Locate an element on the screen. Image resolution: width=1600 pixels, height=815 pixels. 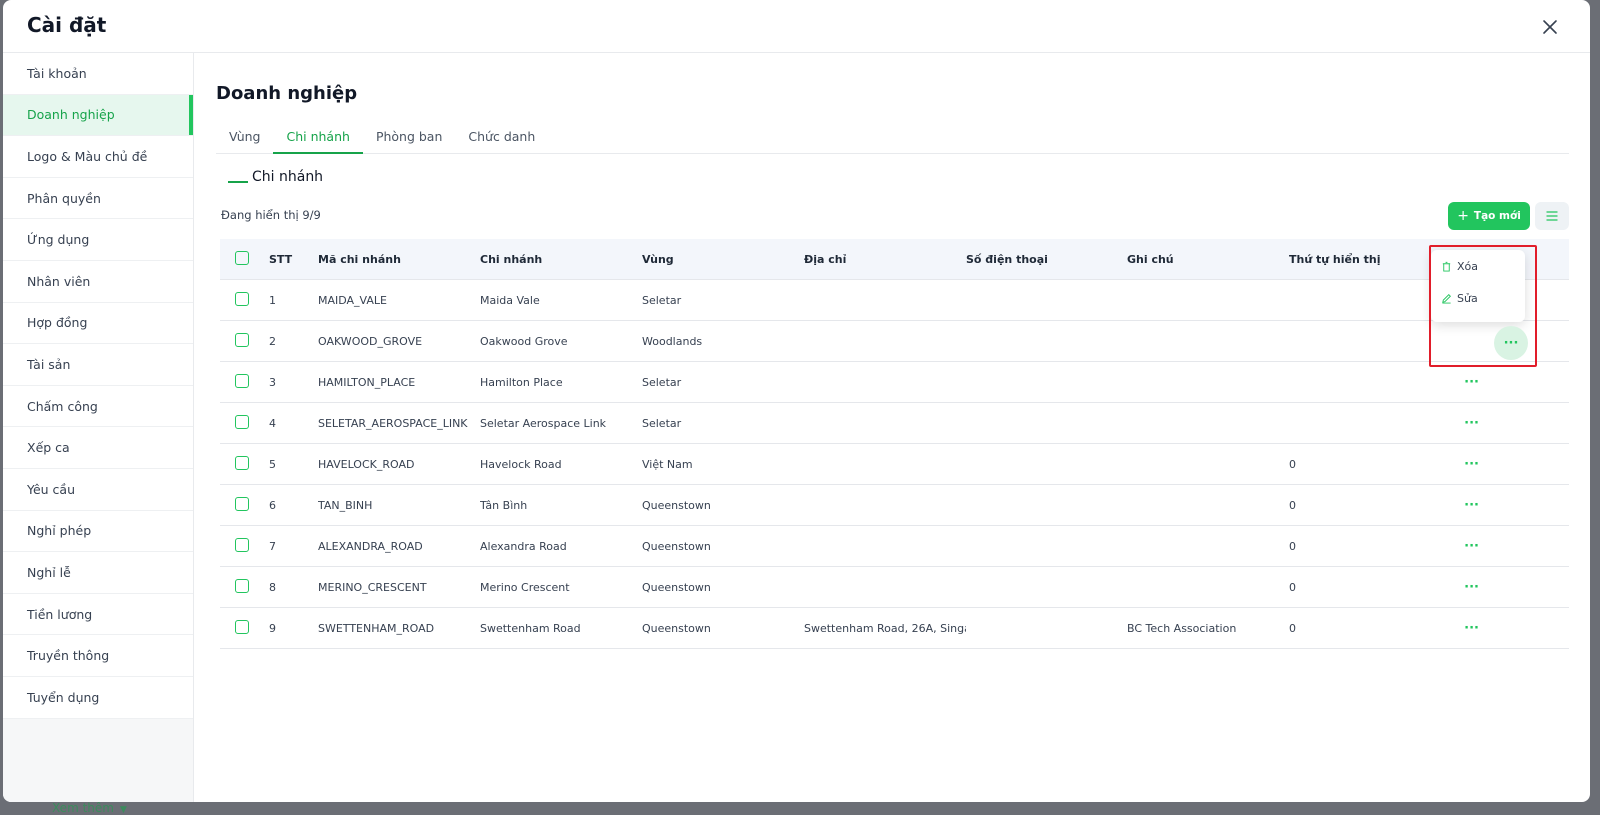
delete-menu-item: Xóa is located at coordinates (1478, 266).